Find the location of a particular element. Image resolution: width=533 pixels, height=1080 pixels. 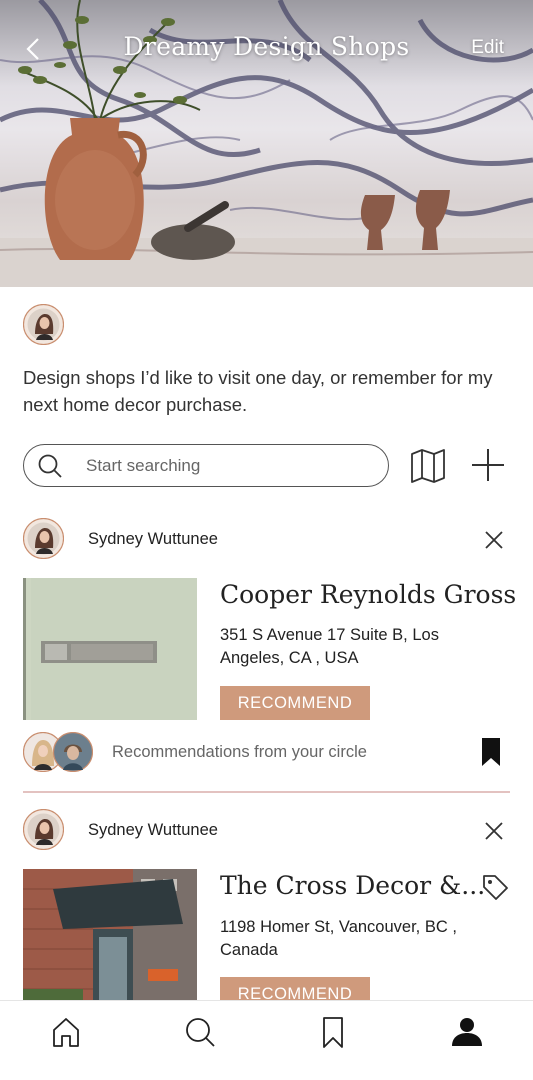

divider is located at coordinates (266, 792).